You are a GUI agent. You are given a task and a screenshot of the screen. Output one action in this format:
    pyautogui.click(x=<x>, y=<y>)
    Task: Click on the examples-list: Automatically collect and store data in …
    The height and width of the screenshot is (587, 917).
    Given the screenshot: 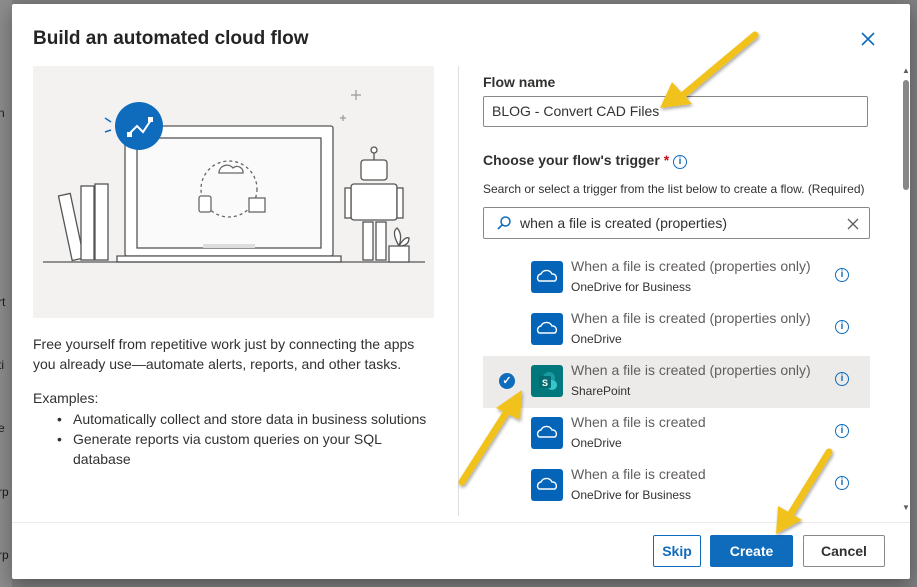 What is the action you would take?
    pyautogui.click(x=244, y=439)
    